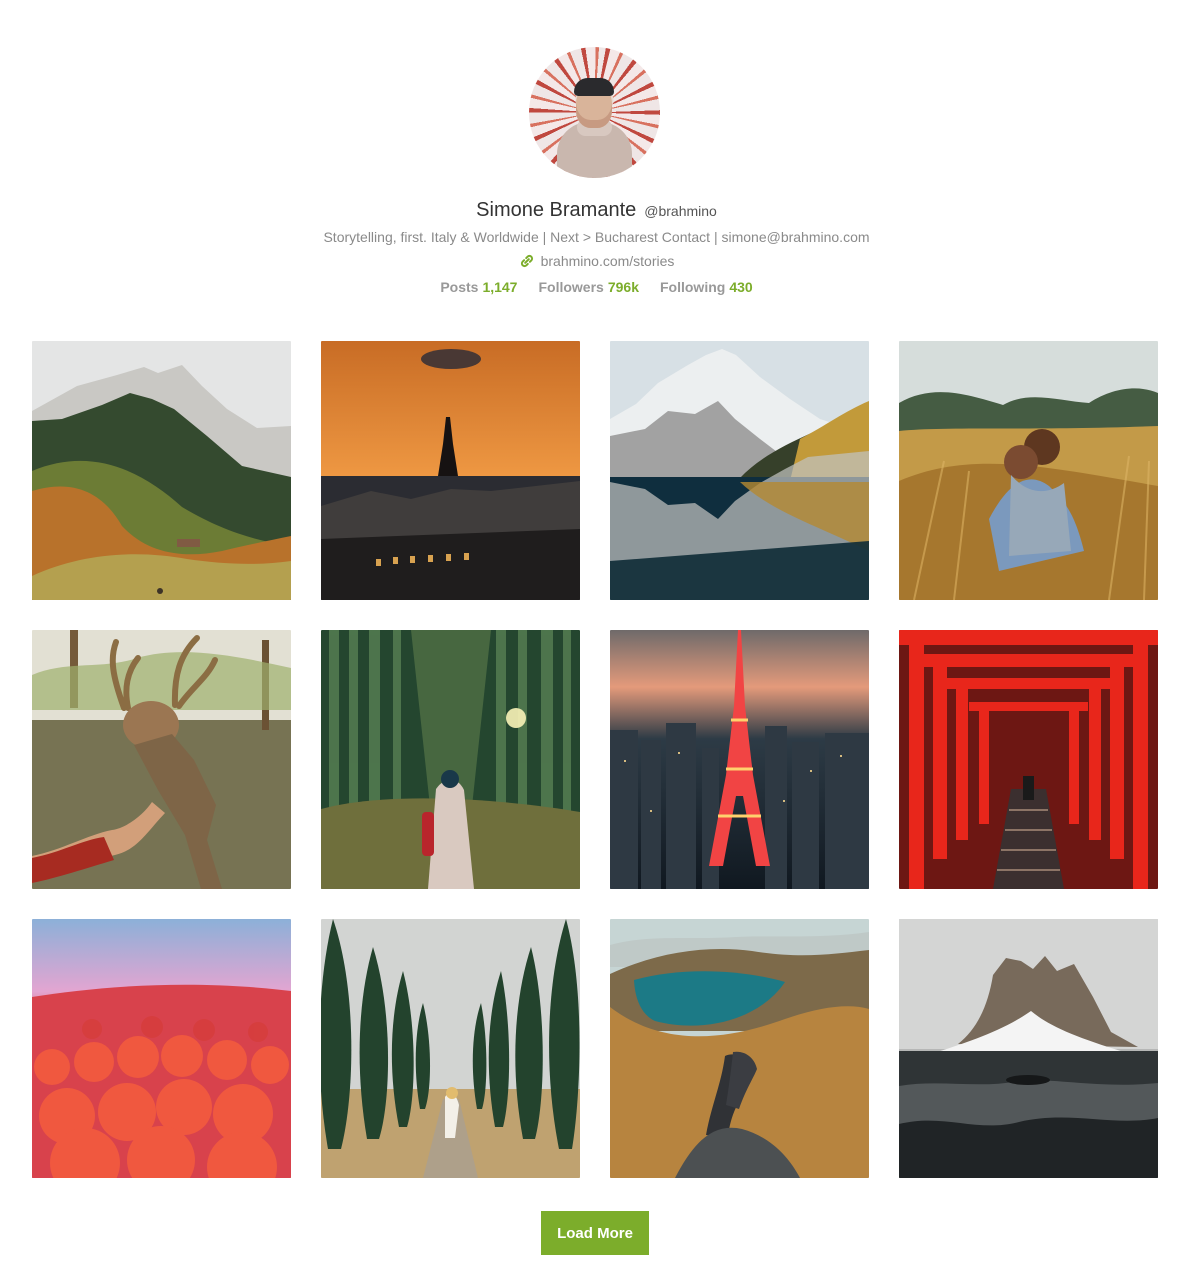 The height and width of the screenshot is (1285, 1193). What do you see at coordinates (500, 287) in the screenshot?
I see `stat-posts-value: 1,147` at bounding box center [500, 287].